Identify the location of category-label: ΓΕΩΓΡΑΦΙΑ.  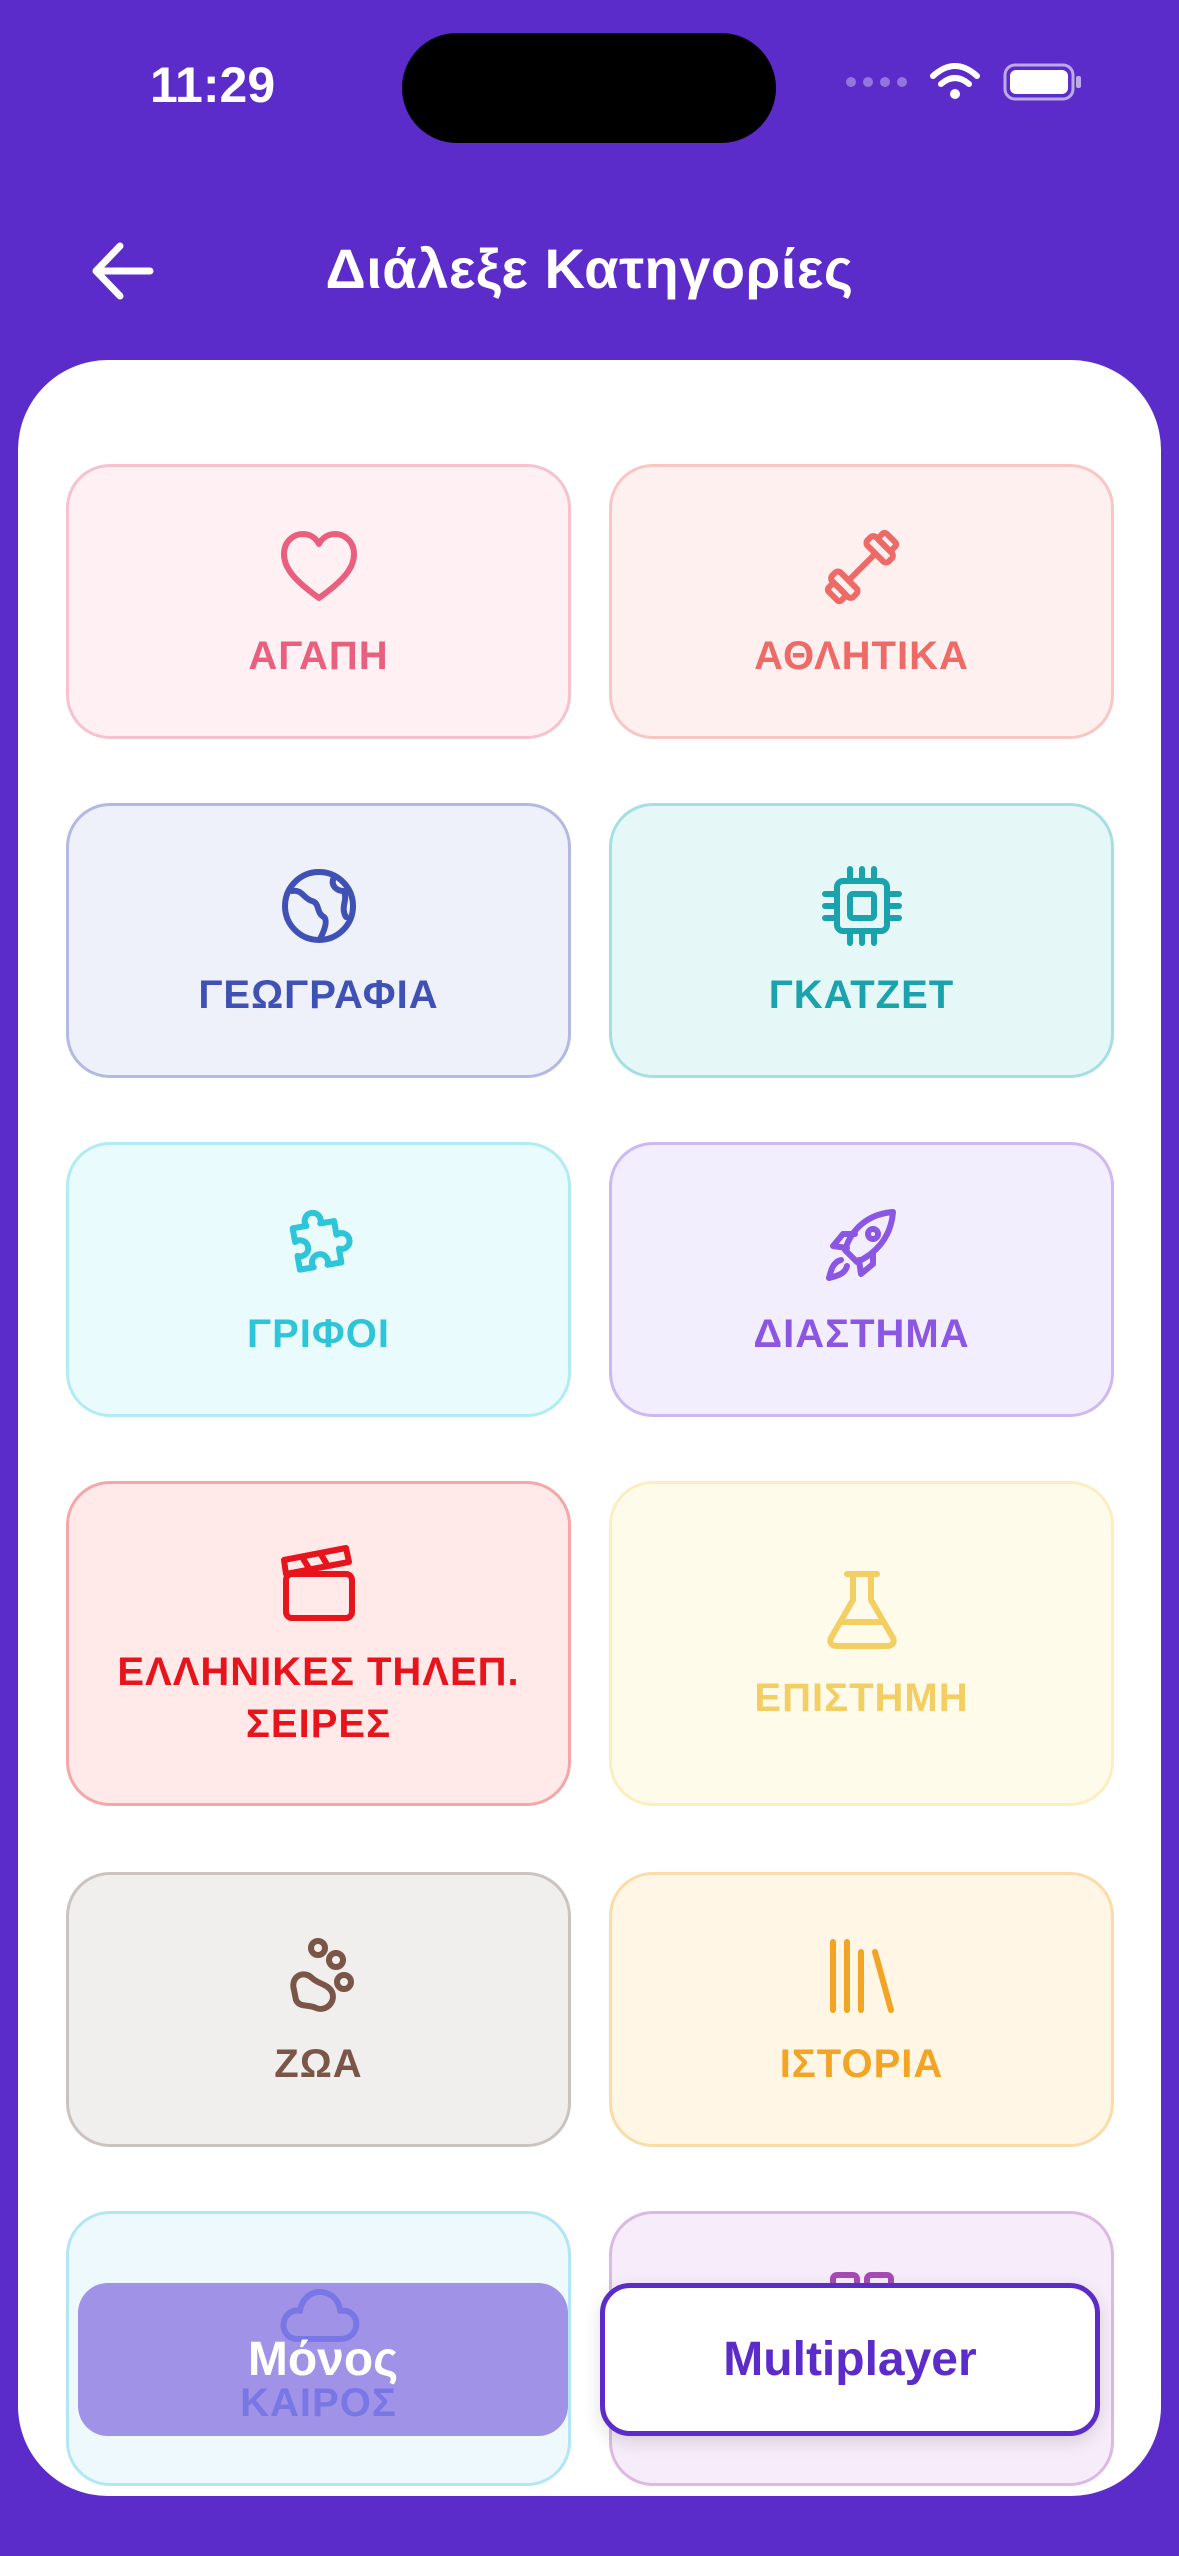
(318, 994).